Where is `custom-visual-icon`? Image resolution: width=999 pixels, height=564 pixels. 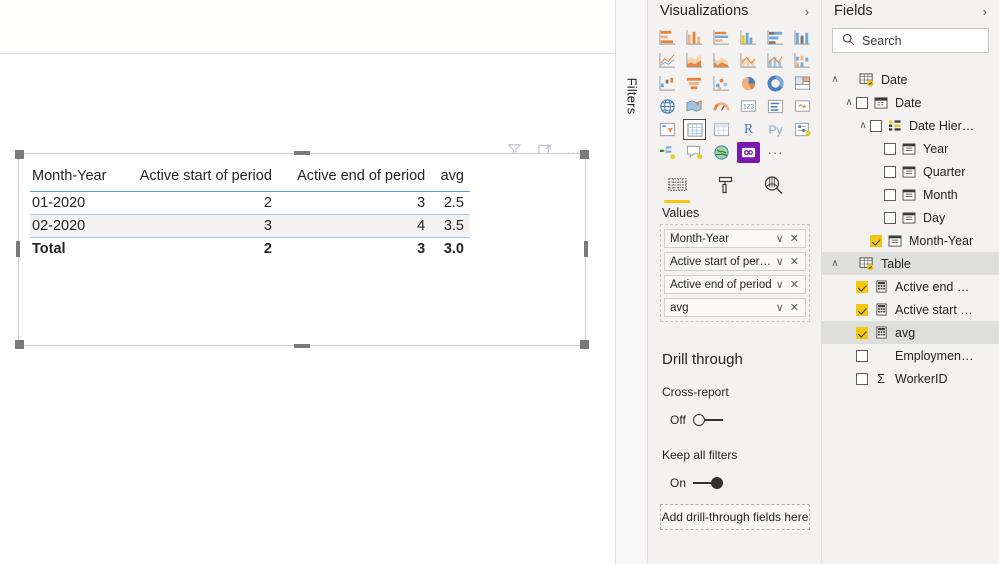 custom-visual-icon is located at coordinates (748, 152).